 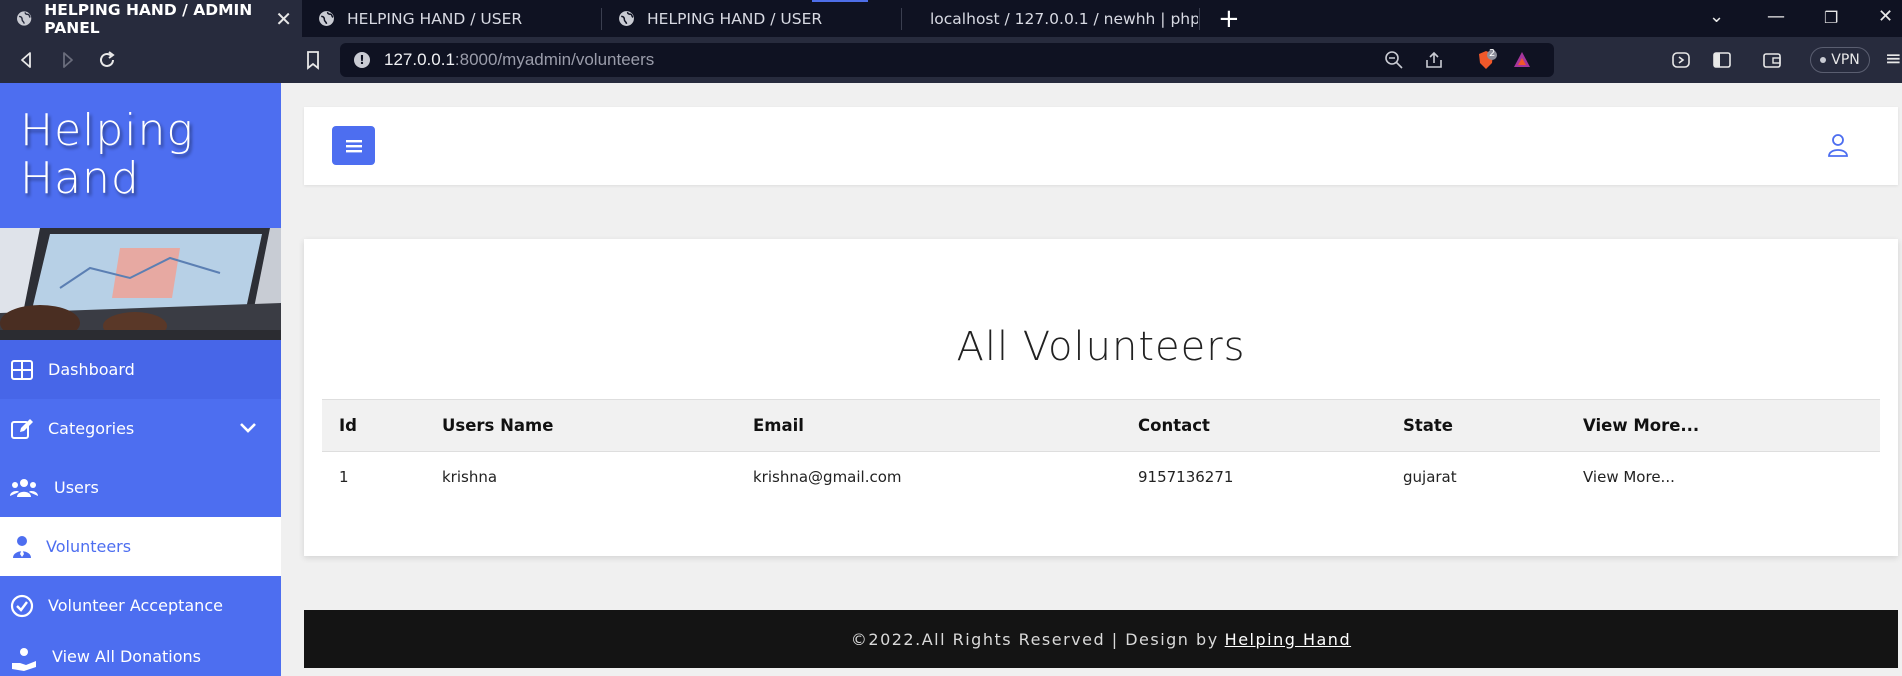 What do you see at coordinates (362, 60) in the screenshot?
I see `site-info-icon: !` at bounding box center [362, 60].